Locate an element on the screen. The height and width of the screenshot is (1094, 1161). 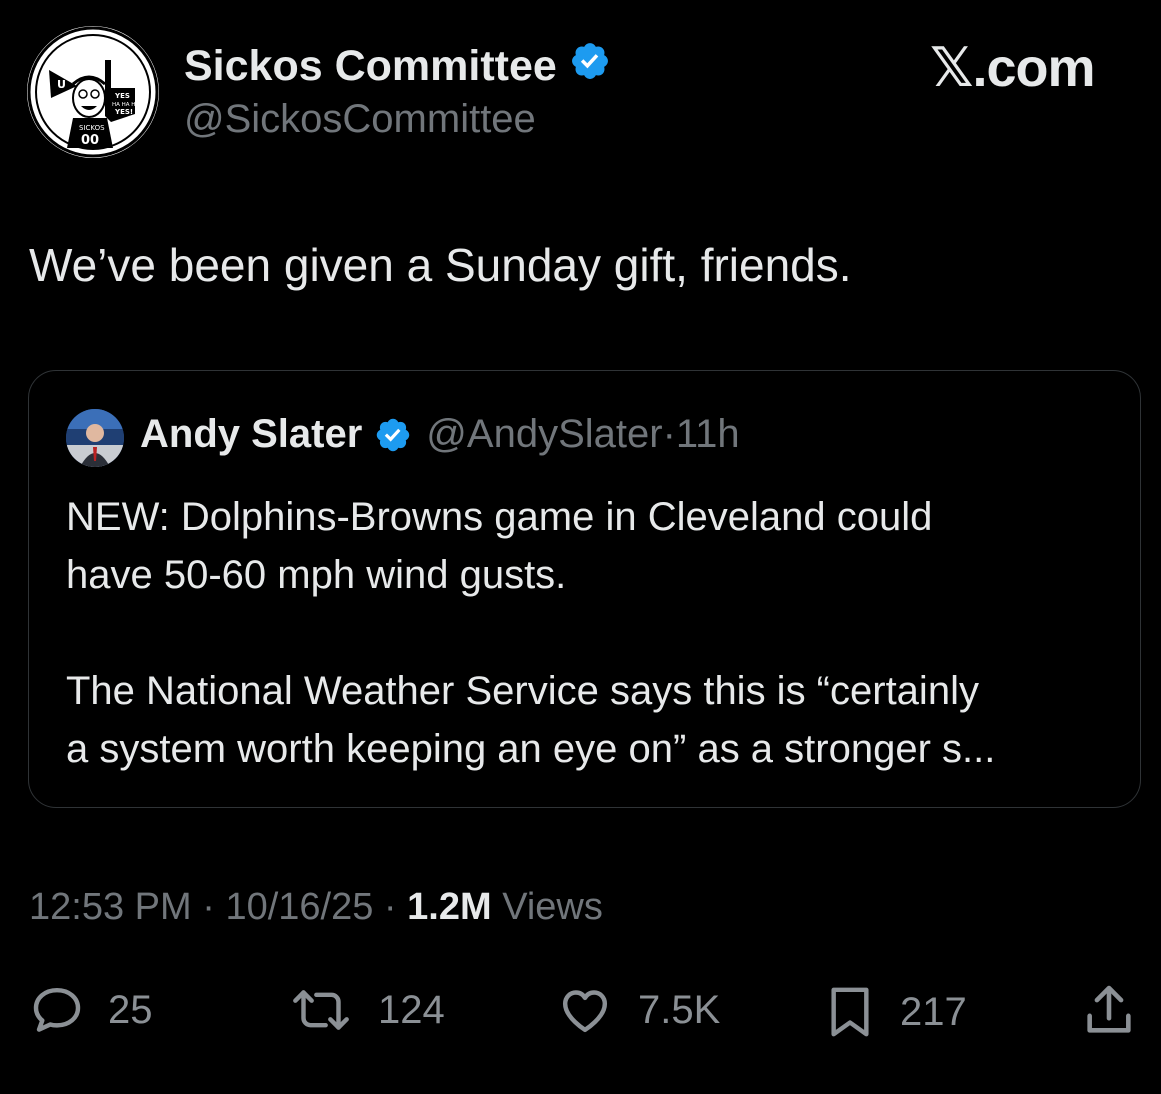
share-button is located at coordinates (1109, 1011).